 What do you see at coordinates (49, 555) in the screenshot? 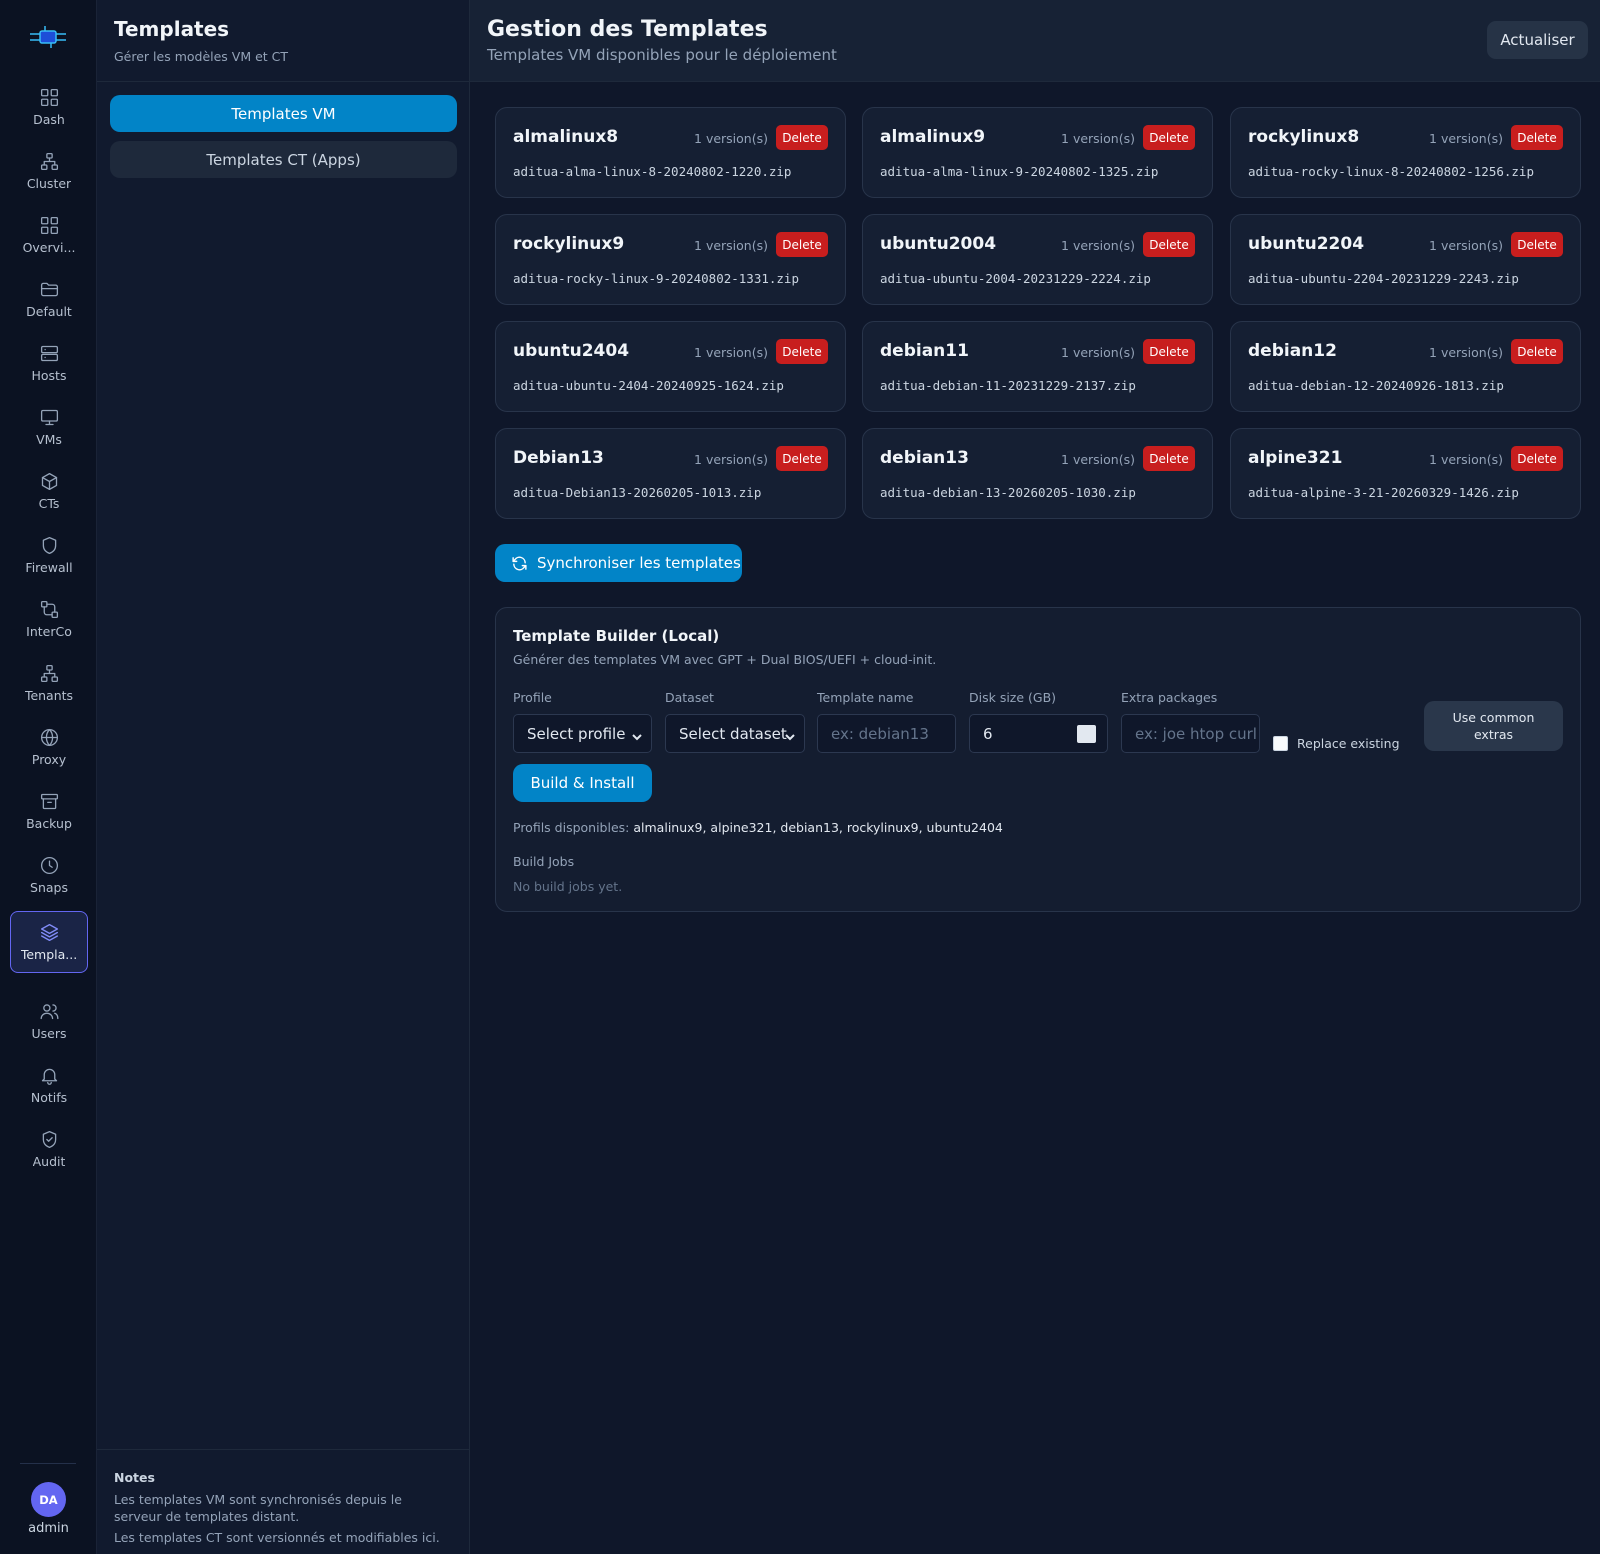
I see `rail-item-firewall: Firewall` at bounding box center [49, 555].